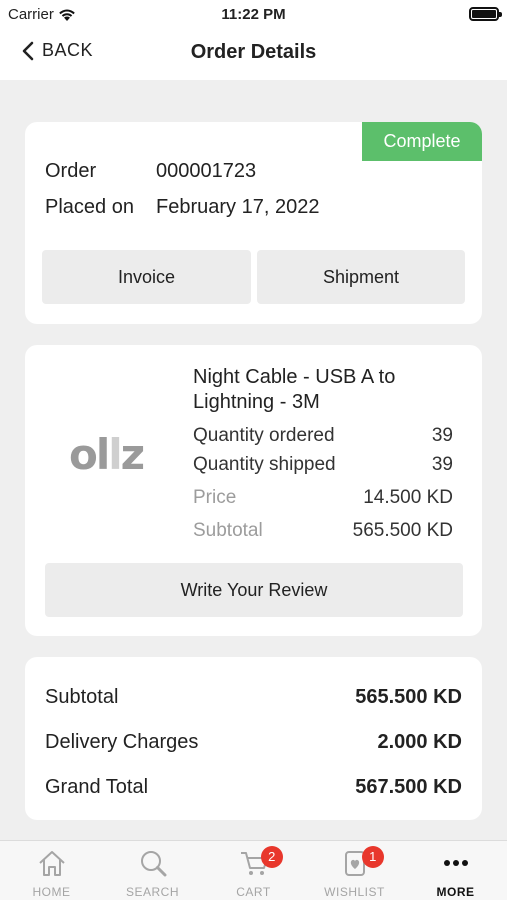 Image resolution: width=507 pixels, height=900 pixels. I want to click on quantity-ordered-label: Quantity ordered, so click(264, 435).